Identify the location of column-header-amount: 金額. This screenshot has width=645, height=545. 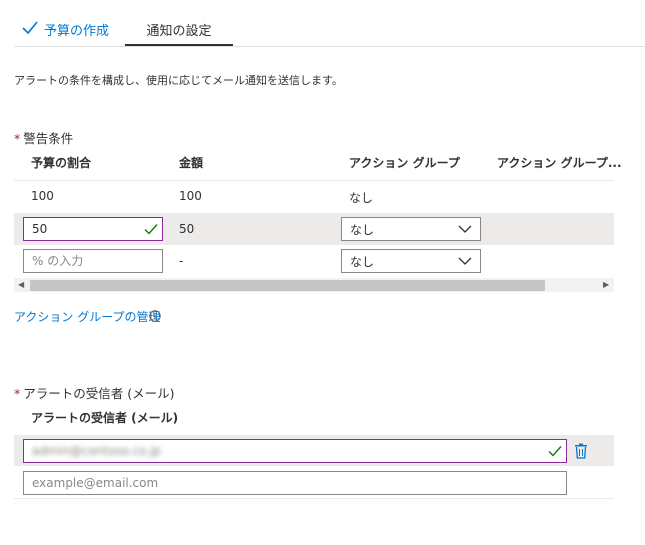
(191, 163).